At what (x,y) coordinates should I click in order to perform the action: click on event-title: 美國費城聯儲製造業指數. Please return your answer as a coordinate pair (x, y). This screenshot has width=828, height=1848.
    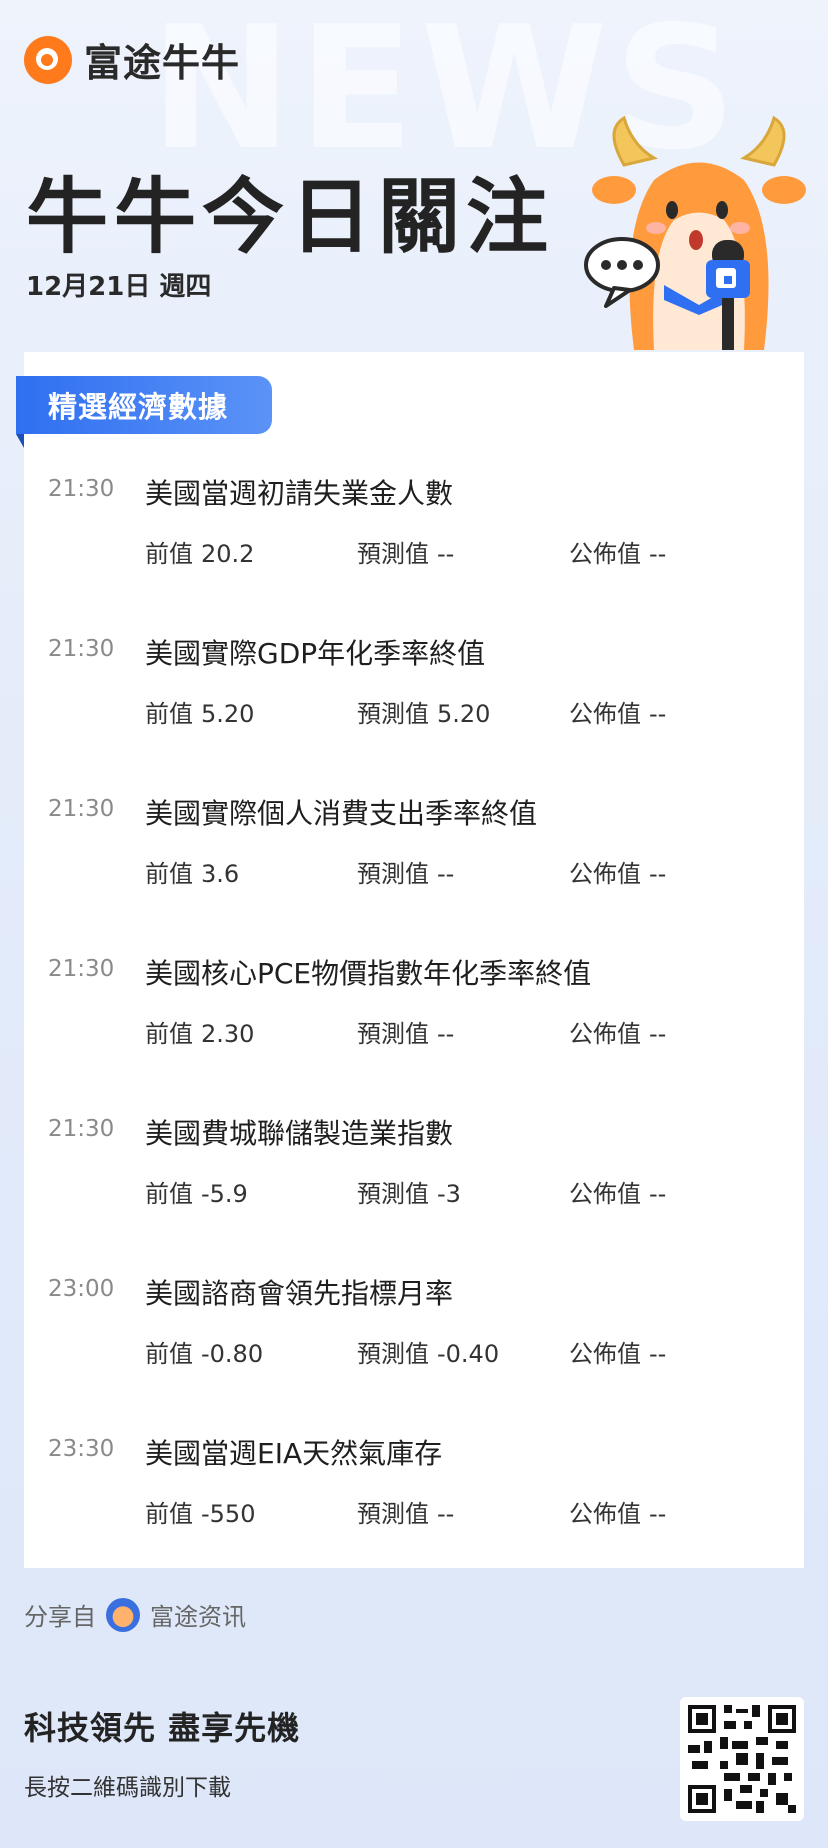
    Looking at the image, I should click on (299, 1133).